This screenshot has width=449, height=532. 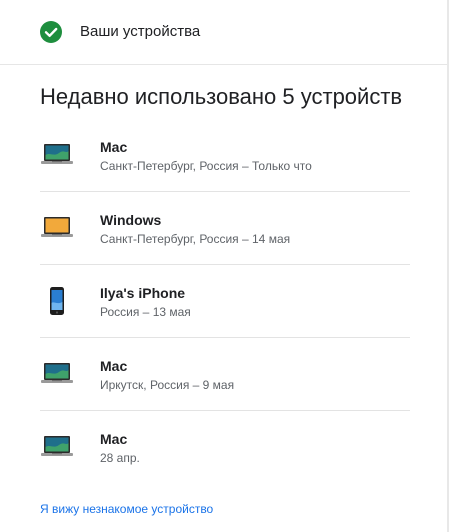 I want to click on device-details: Санкт-Петербург, Россия – Только что, so click(x=206, y=166).